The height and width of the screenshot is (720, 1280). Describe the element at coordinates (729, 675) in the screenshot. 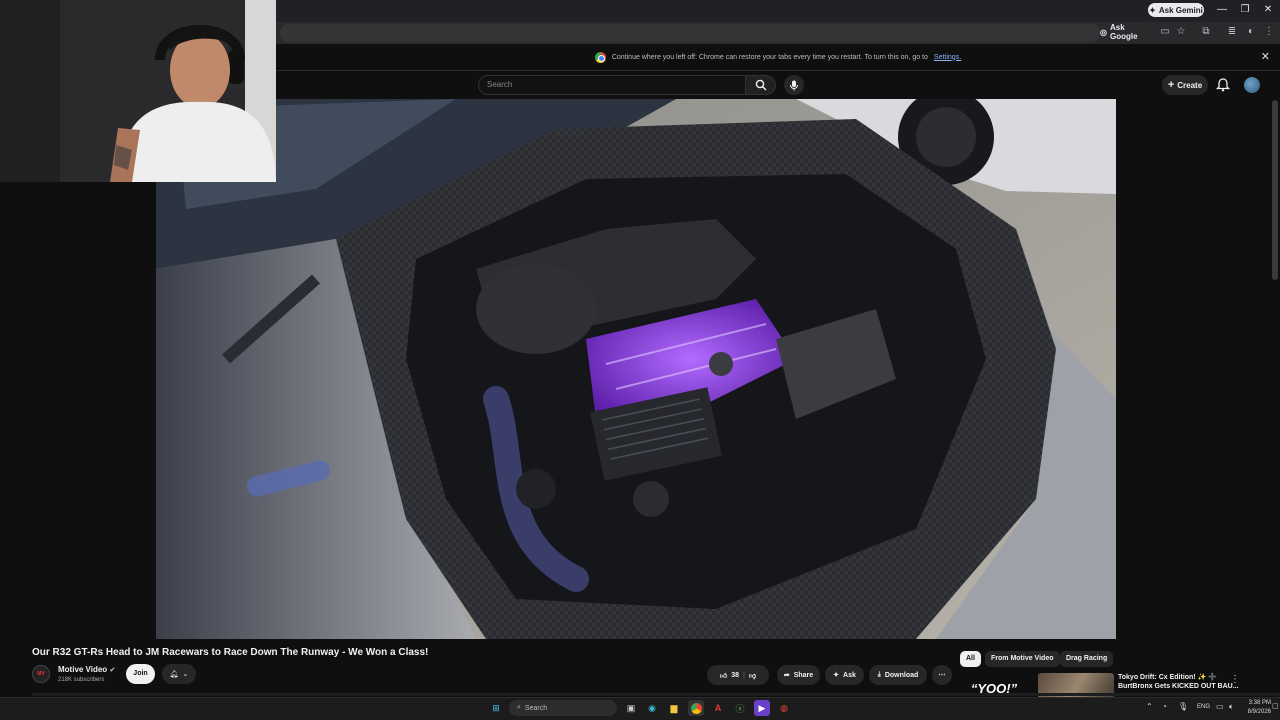

I see `like-button: 👍︎ 38` at that location.